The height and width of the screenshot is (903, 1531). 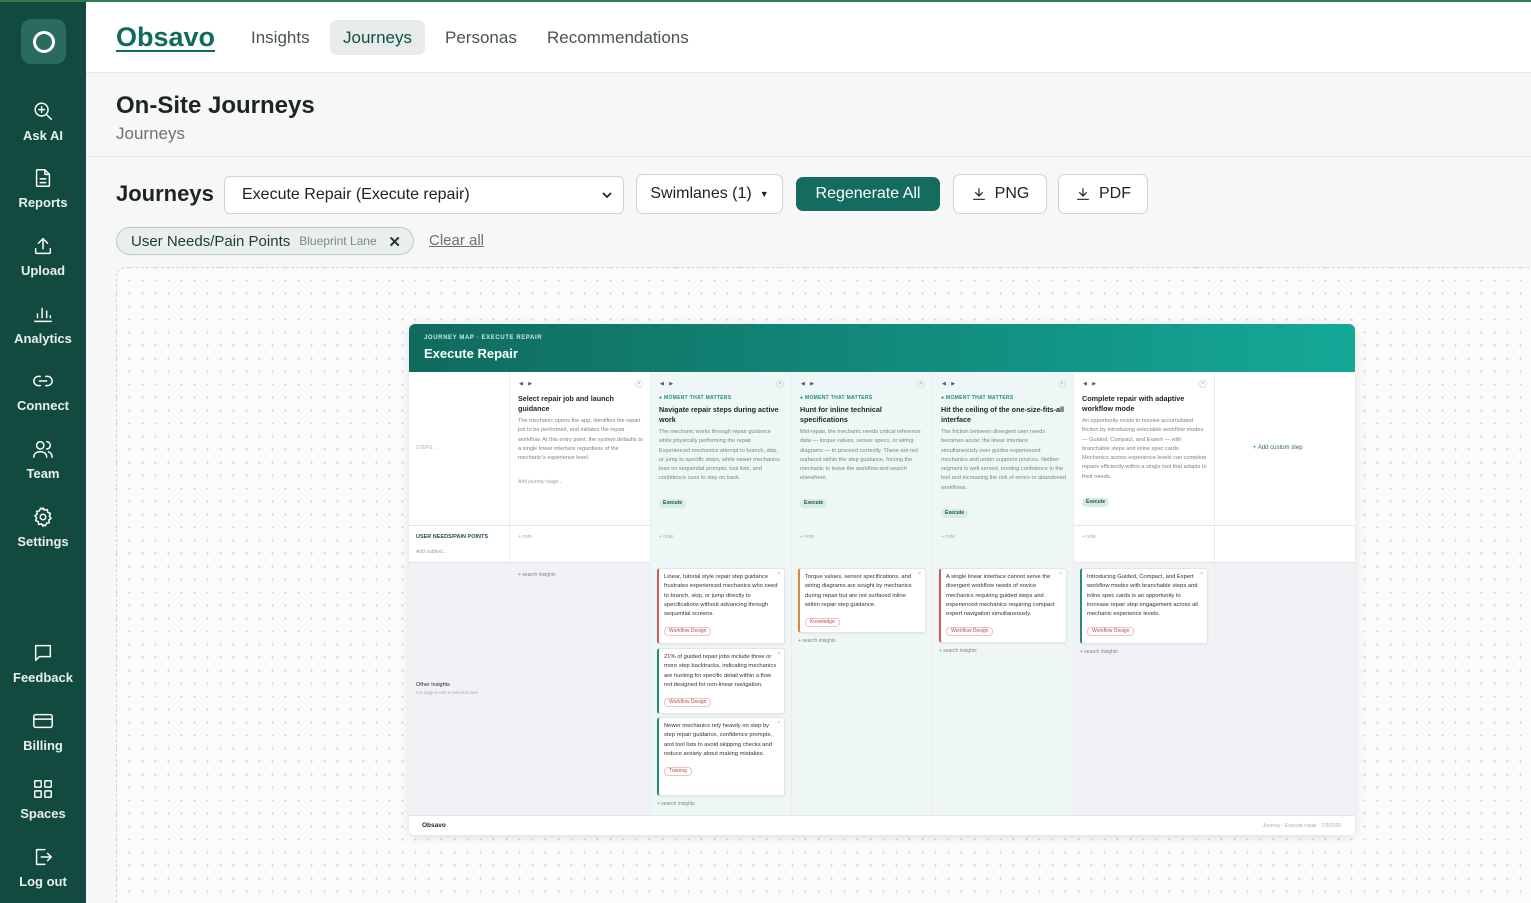 What do you see at coordinates (1301, 826) in the screenshot?
I see `footer-meta: Journey · Execute repair · 7/9/2026` at bounding box center [1301, 826].